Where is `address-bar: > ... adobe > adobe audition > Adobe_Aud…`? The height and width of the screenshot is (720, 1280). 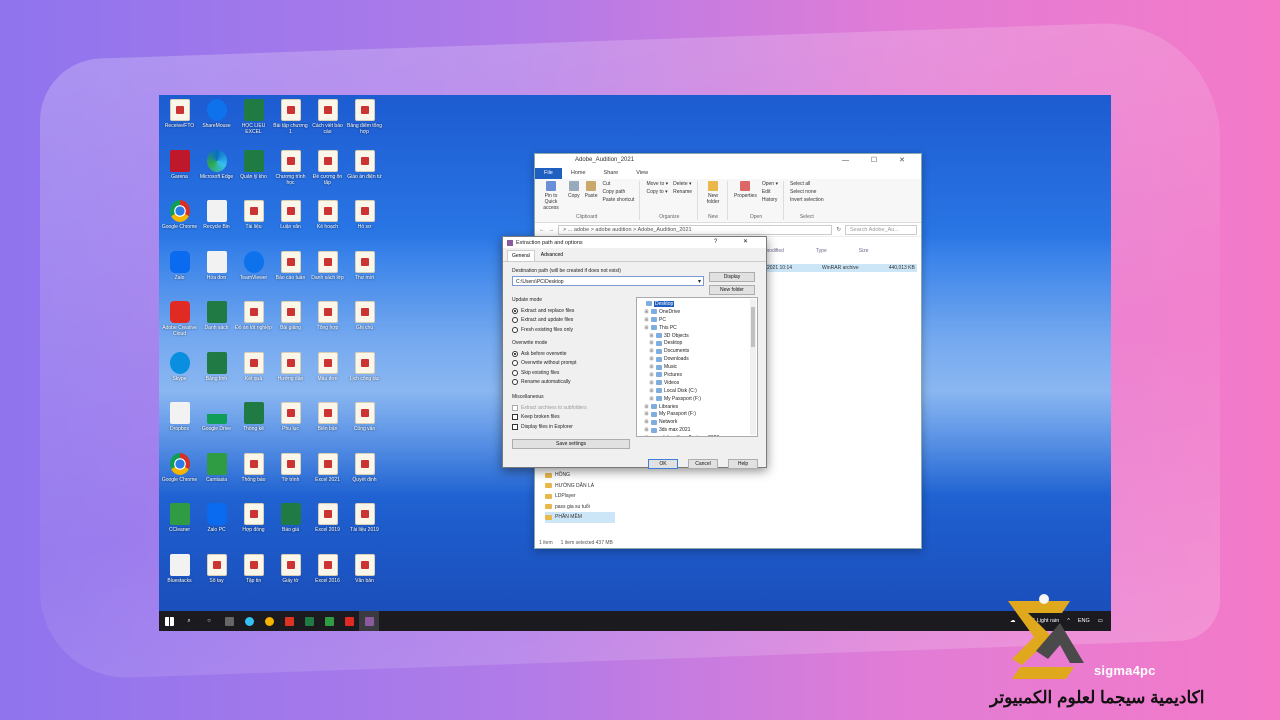
address-bar: > ... adobe > adobe audition > Adobe_Aud… is located at coordinates (695, 229).